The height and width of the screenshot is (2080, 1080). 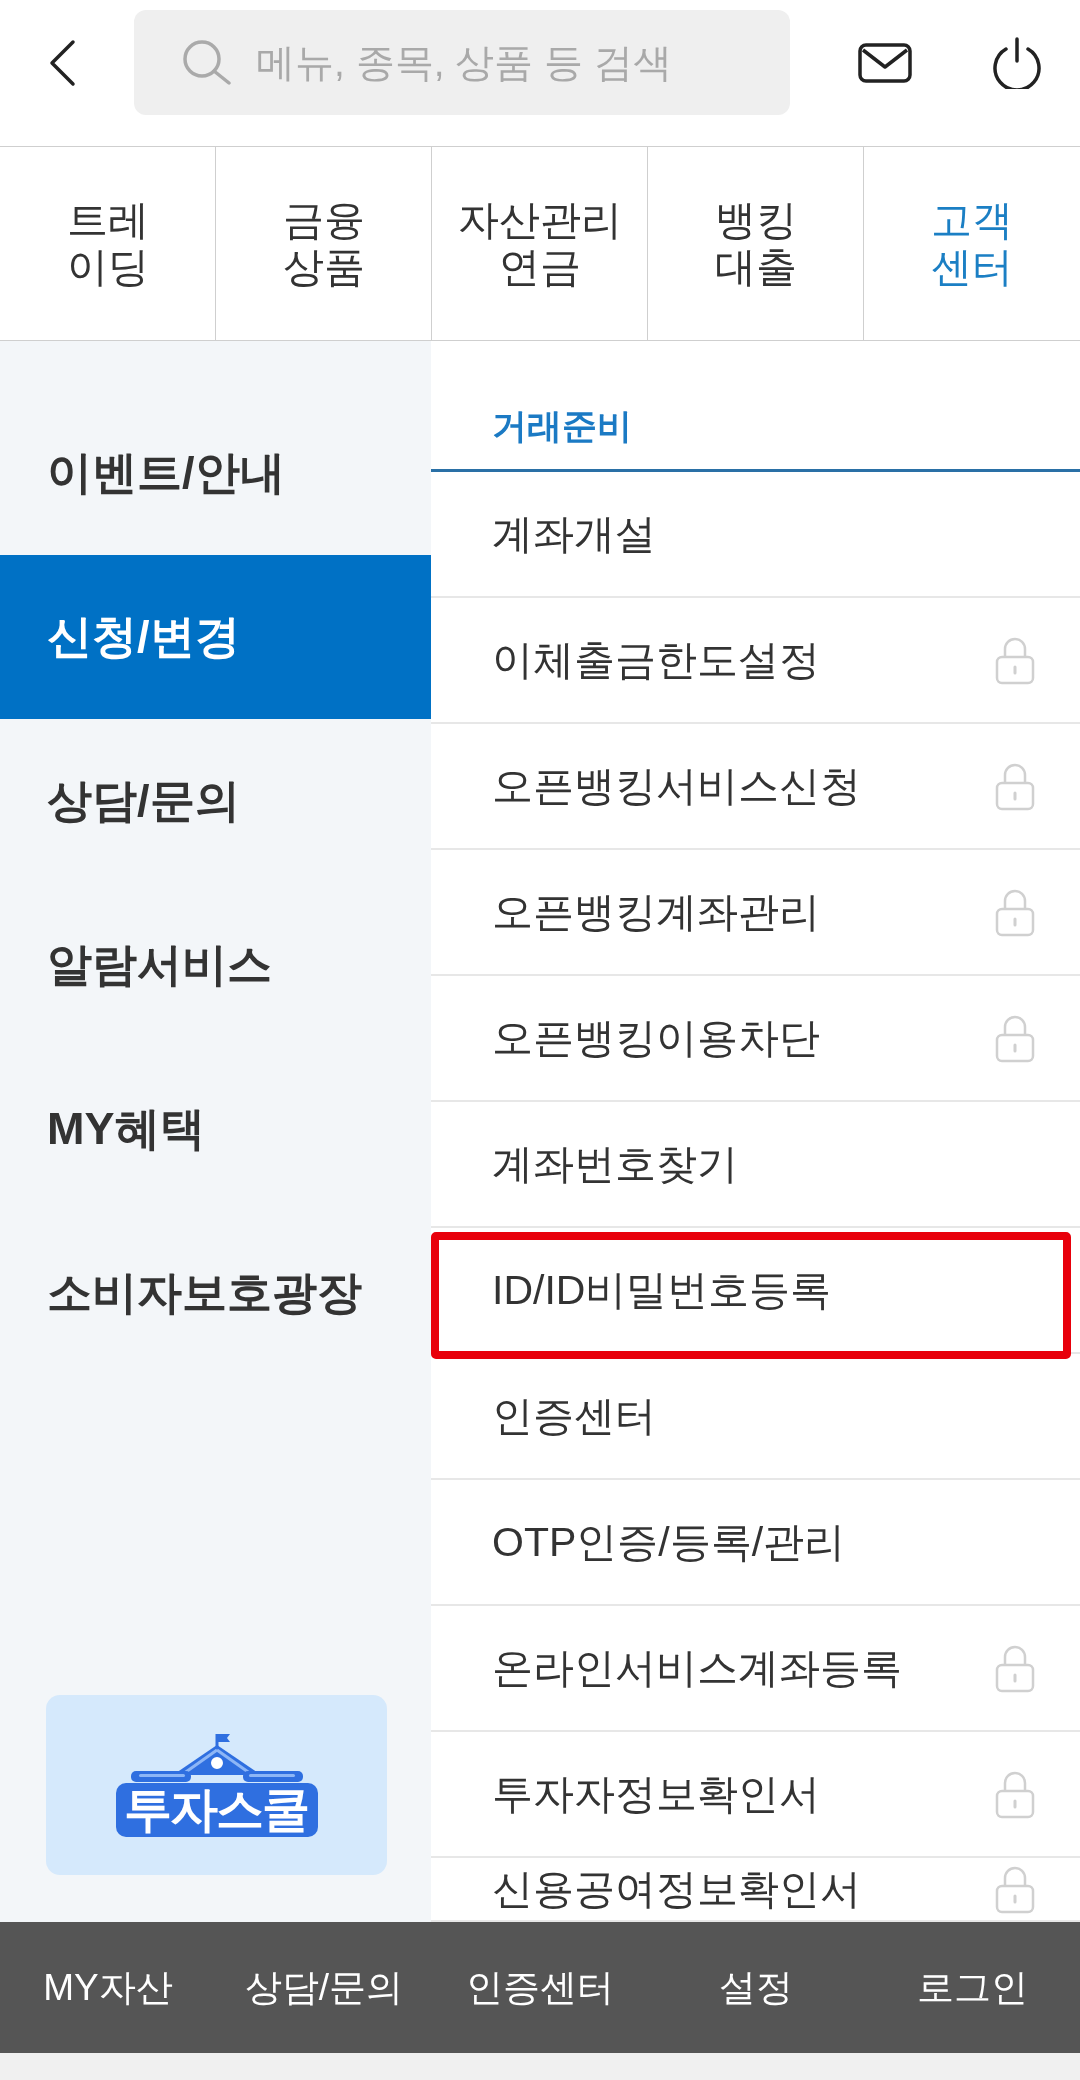 I want to click on menu-item: ID/ID비밀번호등록, so click(x=755, y=1291).